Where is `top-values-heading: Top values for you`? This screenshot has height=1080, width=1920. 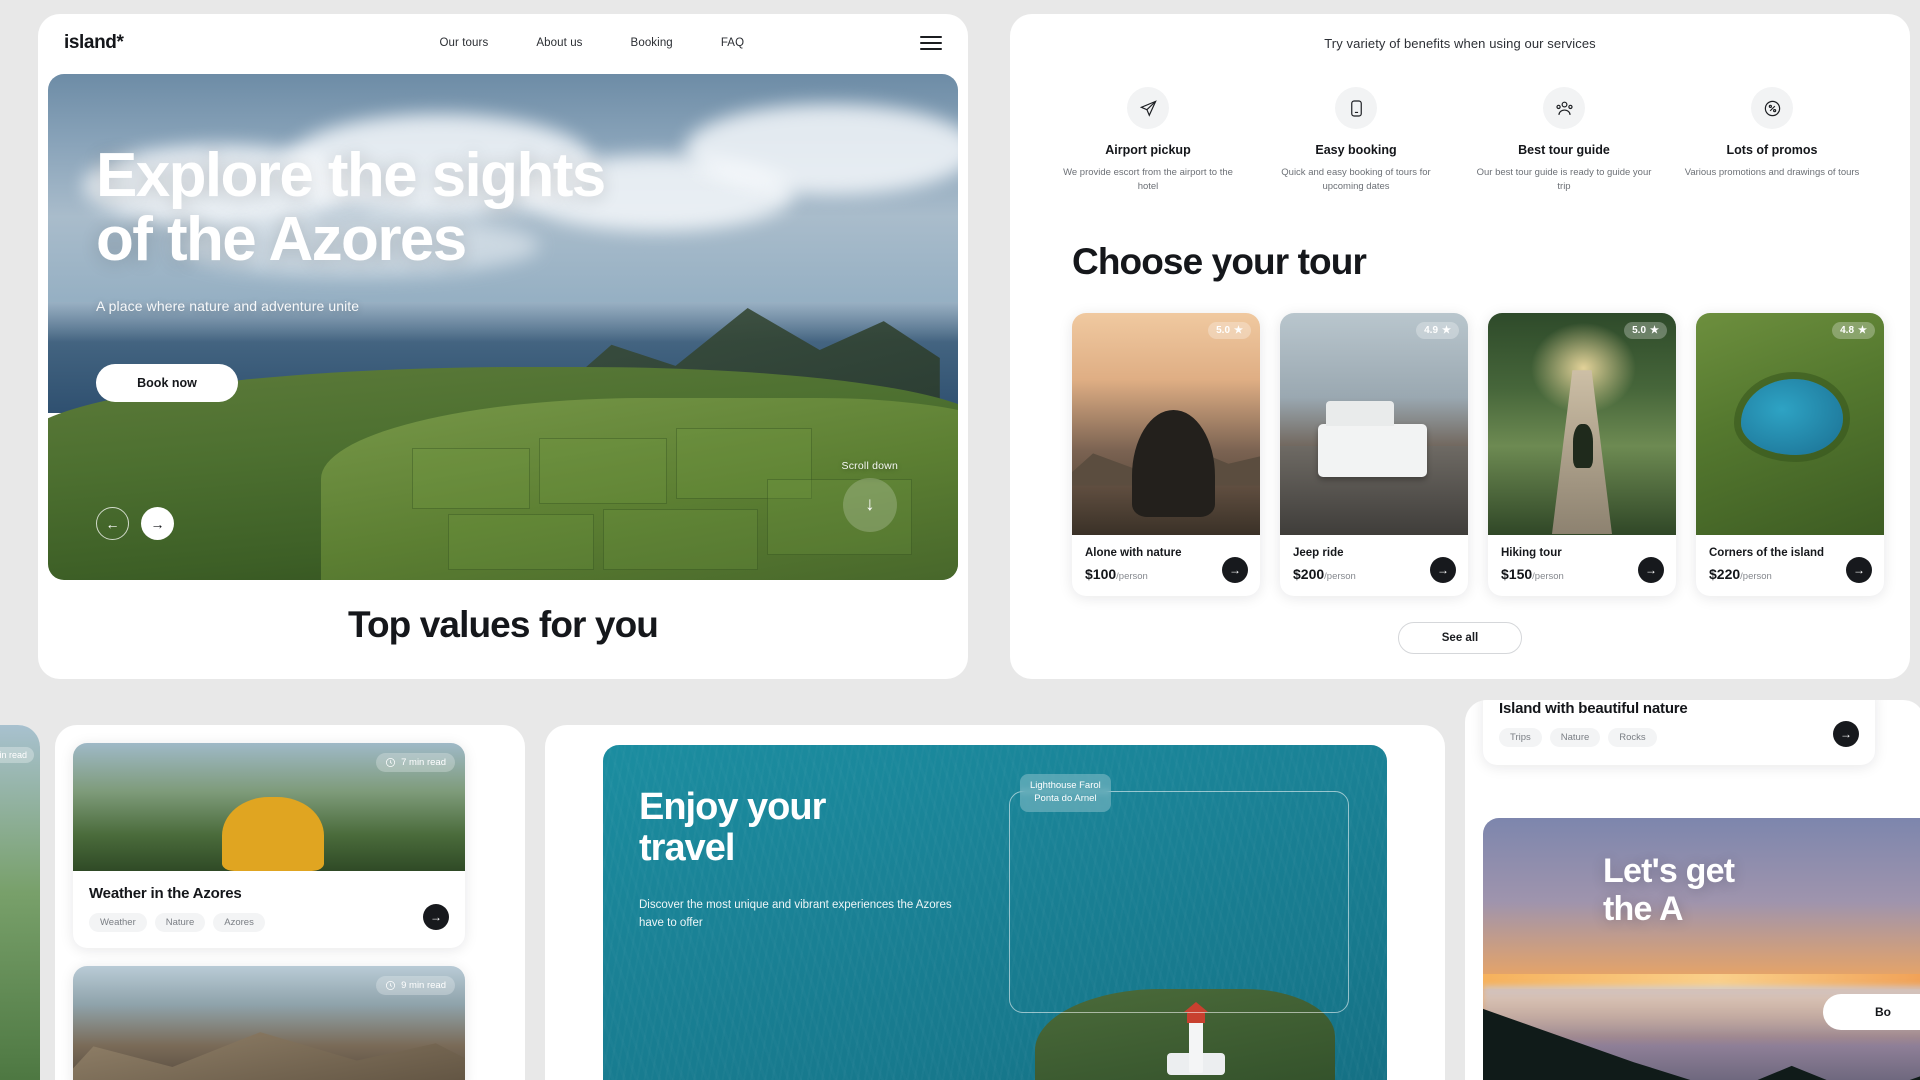 top-values-heading: Top values for you is located at coordinates (503, 624).